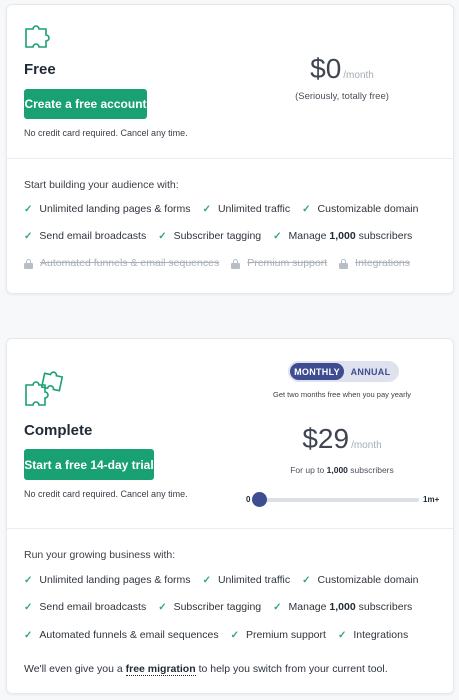  I want to click on feature-item: ✓ Integrations, so click(373, 635).